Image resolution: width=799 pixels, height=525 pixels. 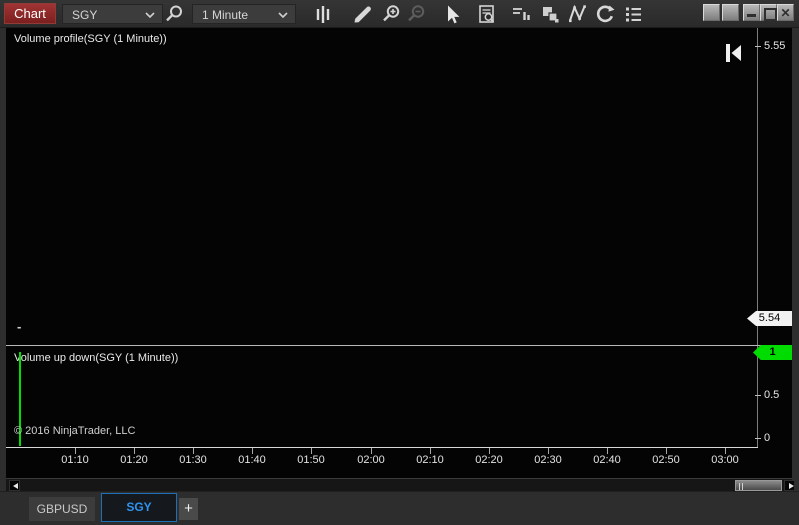 I want to click on interval-selector: 1 Minute, so click(x=244, y=14).